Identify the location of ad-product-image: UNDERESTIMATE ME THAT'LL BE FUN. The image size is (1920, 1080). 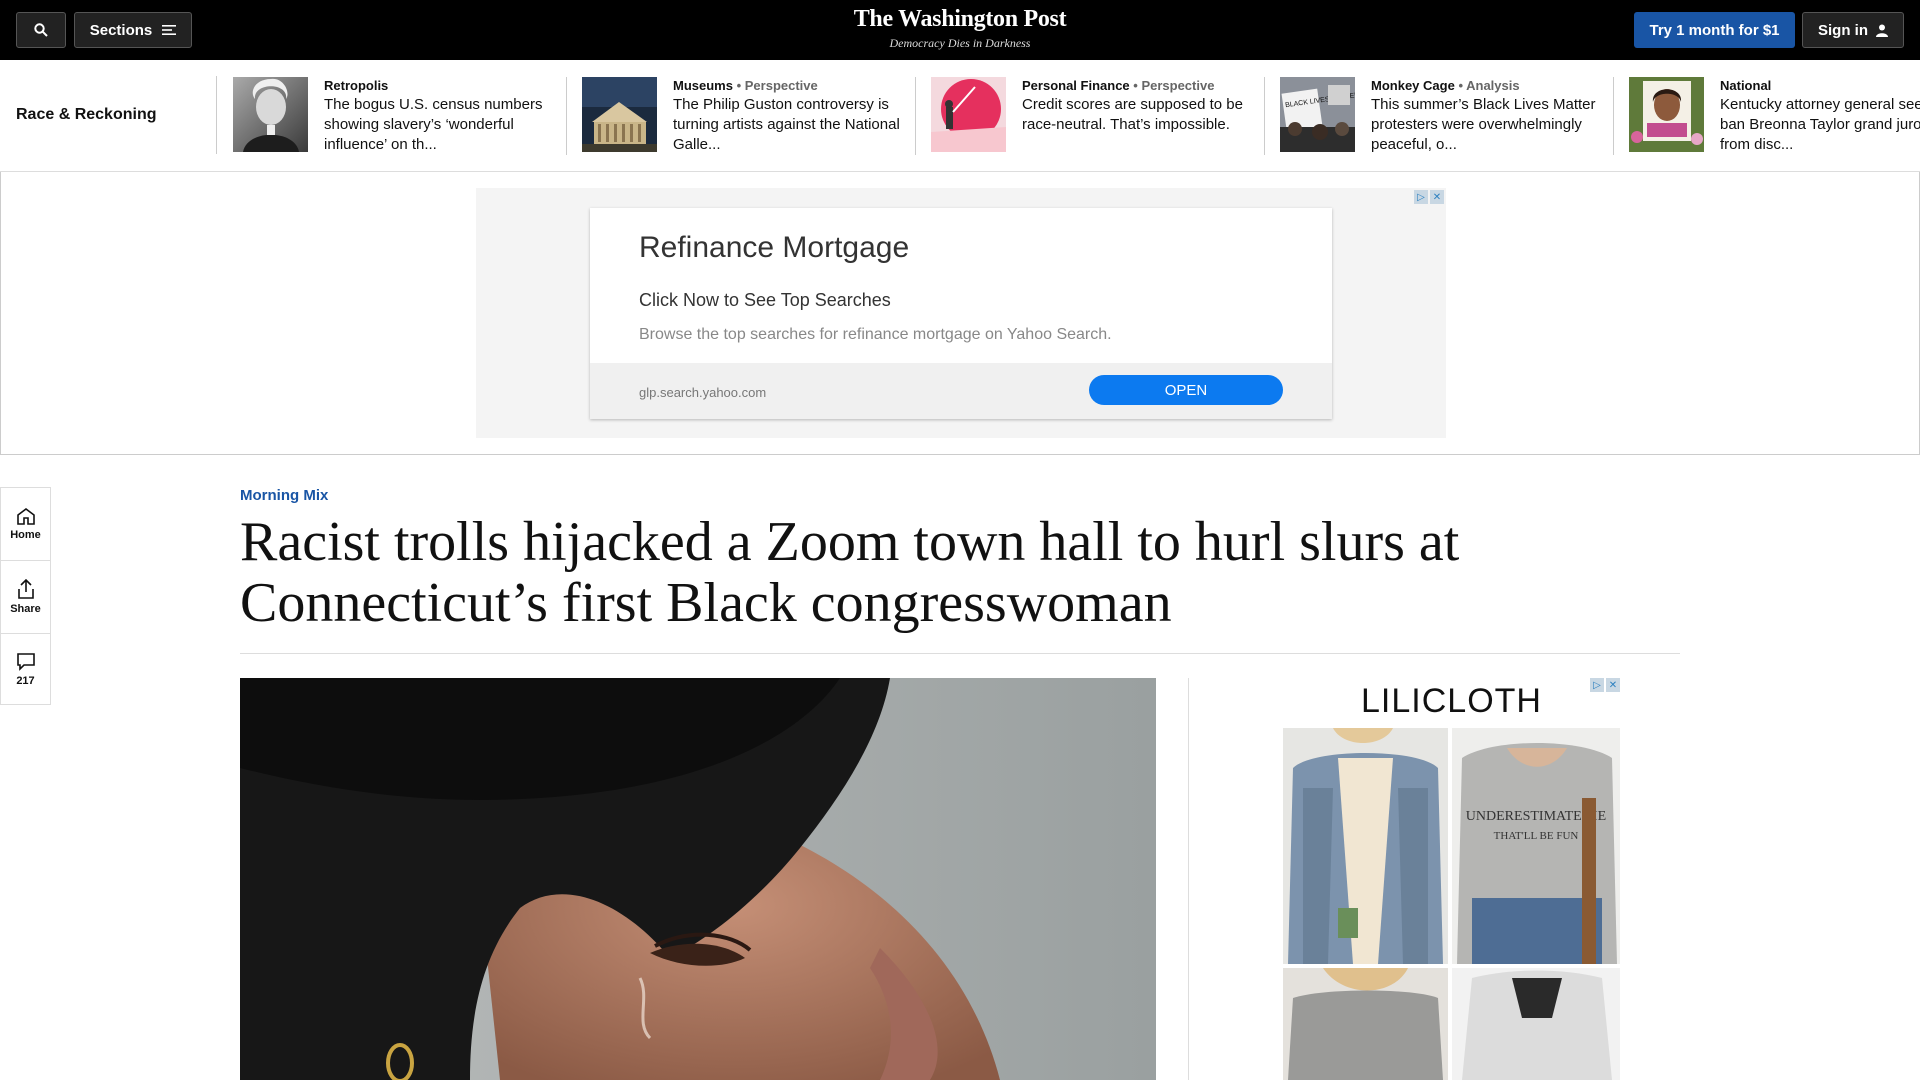
(1536, 846).